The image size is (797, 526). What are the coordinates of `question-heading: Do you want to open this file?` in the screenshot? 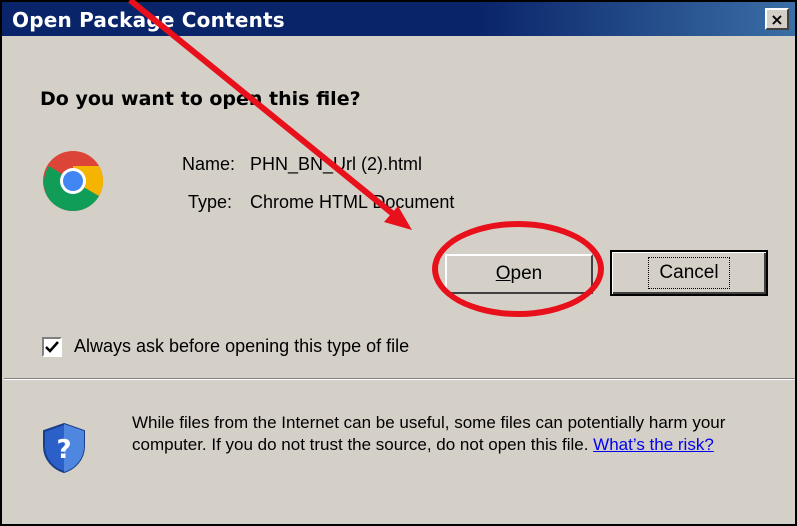 It's located at (200, 99).